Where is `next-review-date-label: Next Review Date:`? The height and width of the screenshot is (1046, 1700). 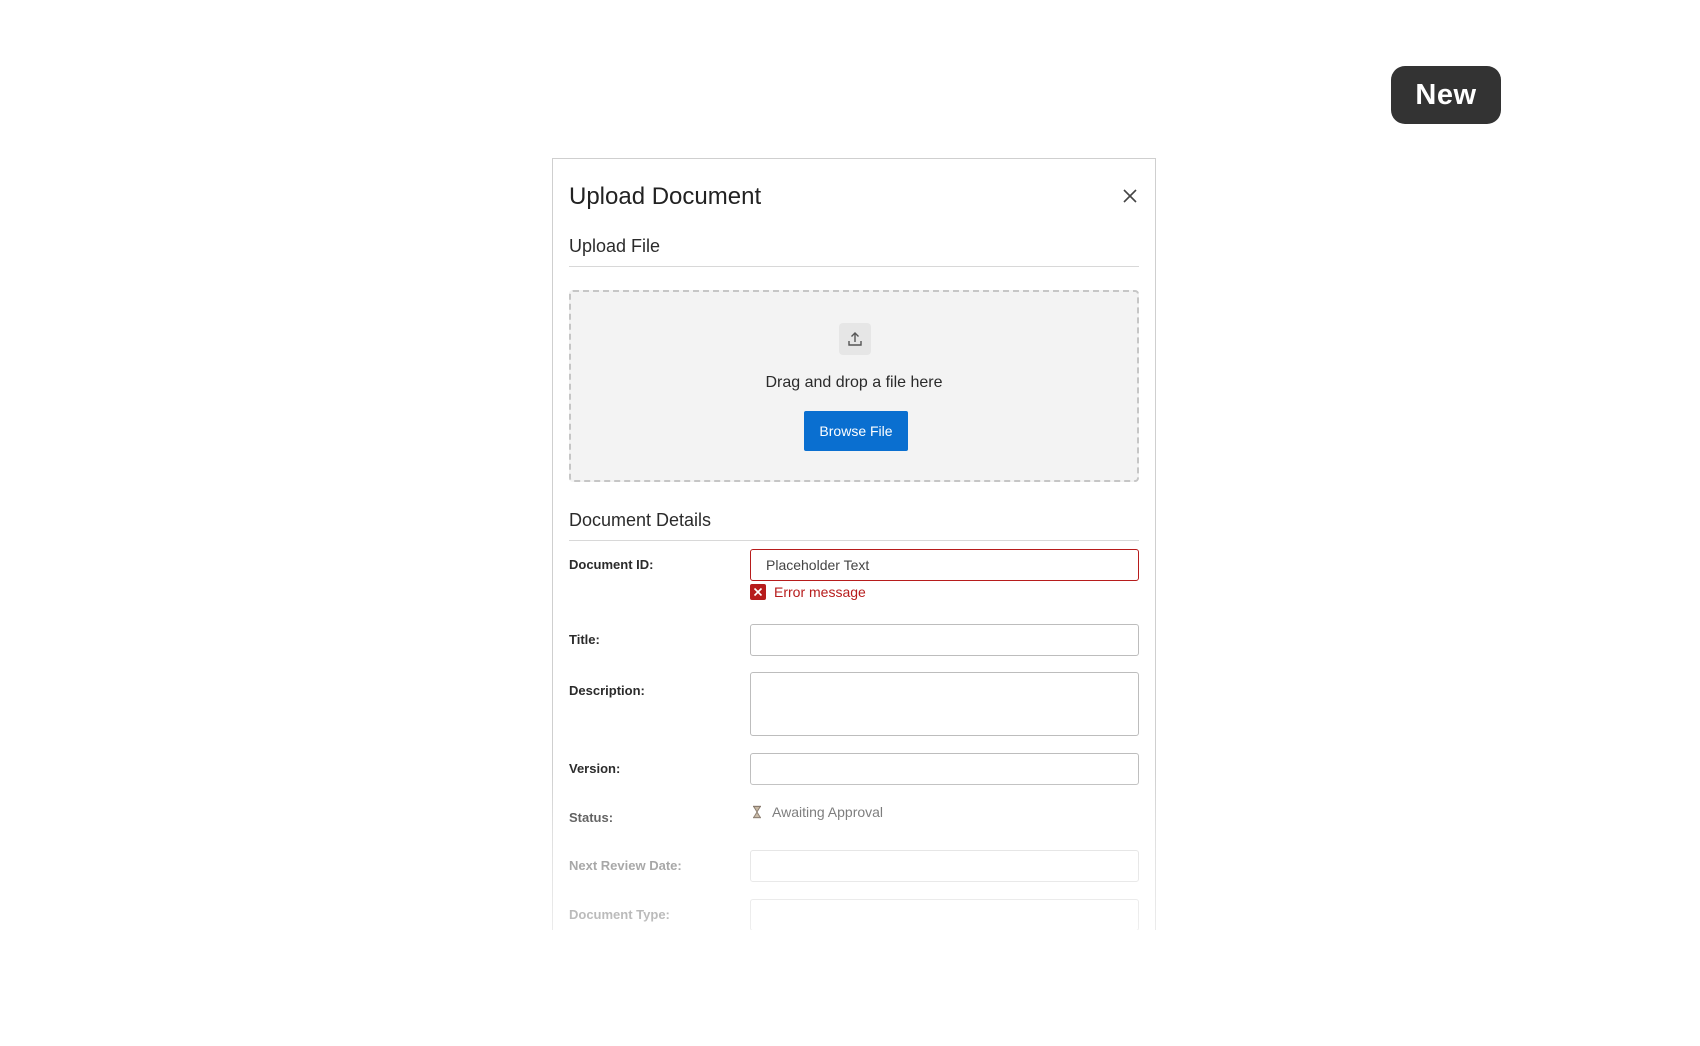 next-review-date-label: Next Review Date: is located at coordinates (625, 865).